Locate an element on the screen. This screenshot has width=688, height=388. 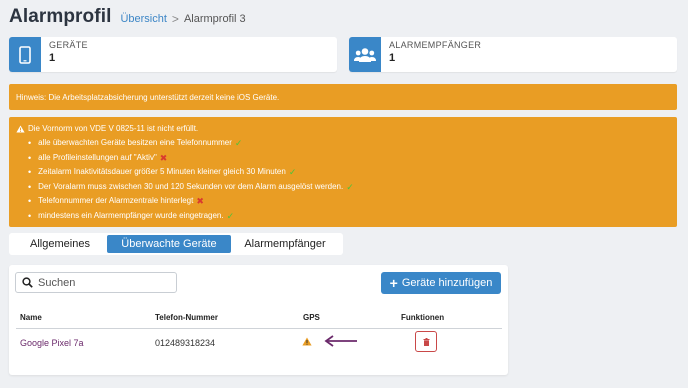
plus-icon: + is located at coordinates (393, 283).